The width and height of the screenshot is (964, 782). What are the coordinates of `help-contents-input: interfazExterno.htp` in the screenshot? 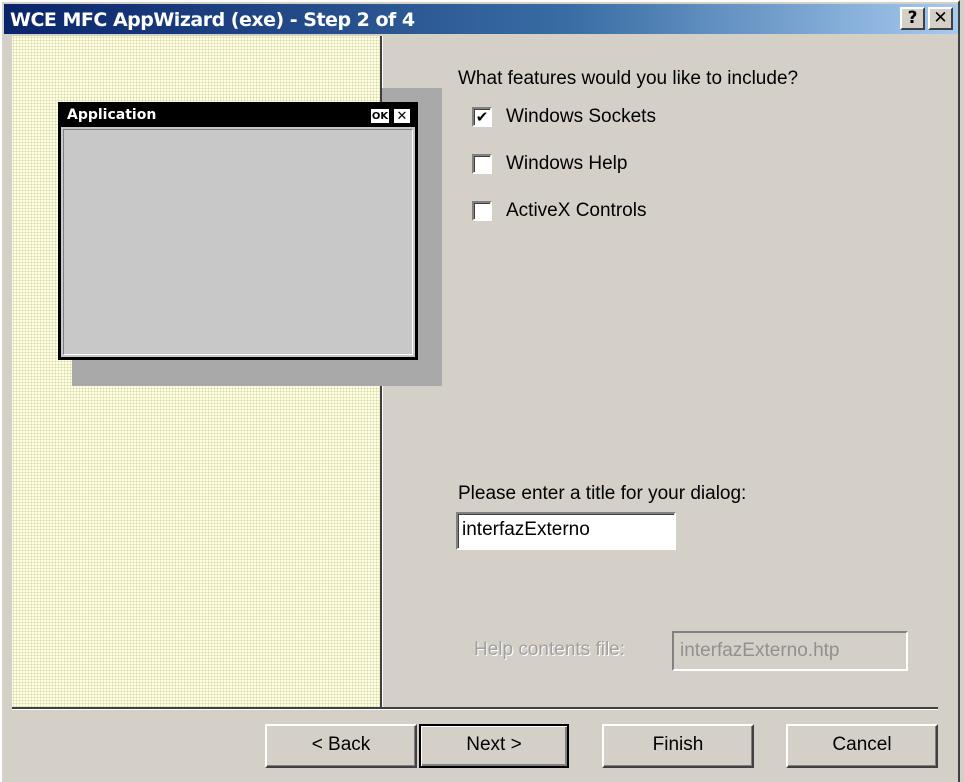 It's located at (790, 651).